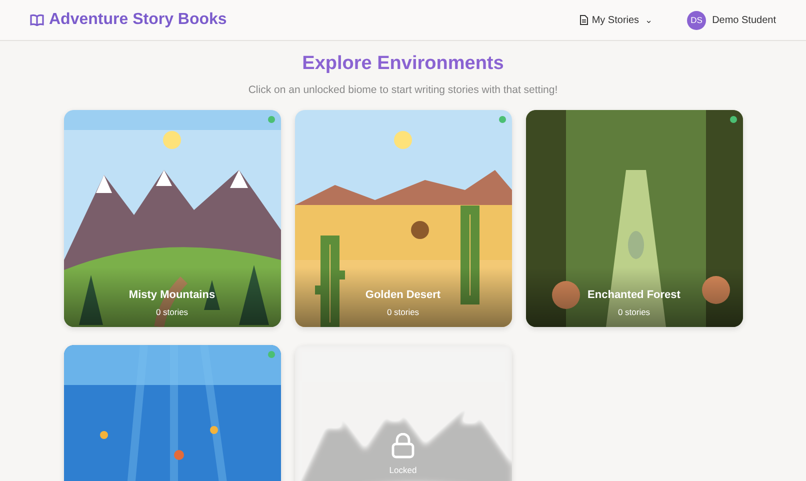 This screenshot has height=481, width=806. What do you see at coordinates (37, 20) in the screenshot?
I see `book-icon` at bounding box center [37, 20].